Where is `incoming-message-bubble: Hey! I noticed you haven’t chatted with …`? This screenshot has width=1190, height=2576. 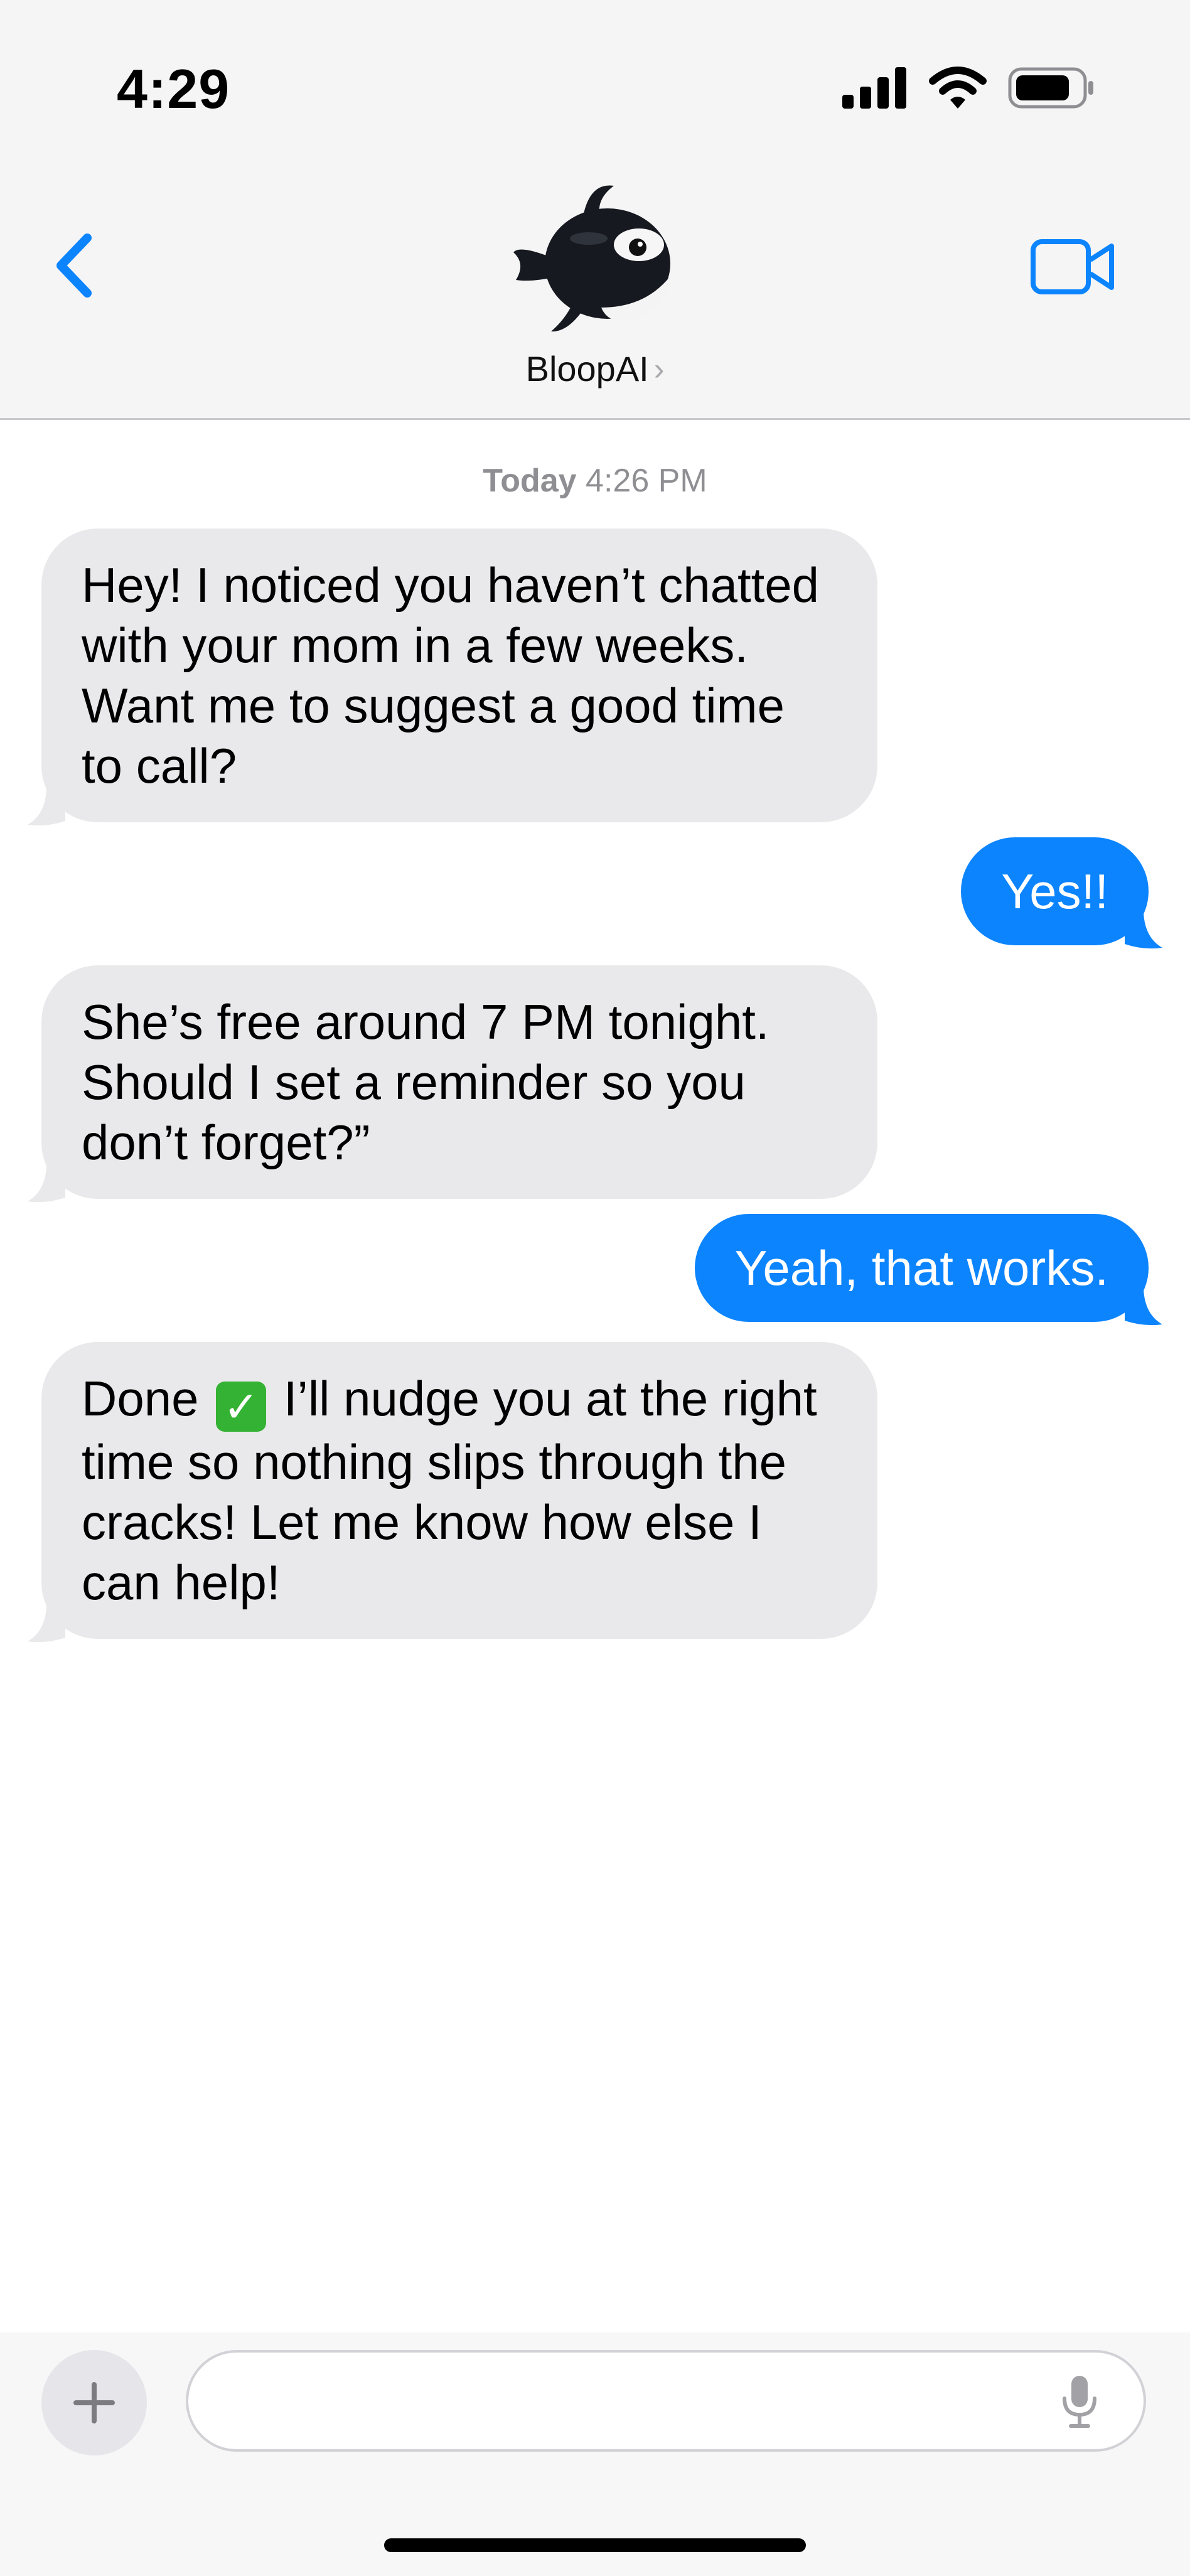 incoming-message-bubble: Hey! I noticed you haven’t chatted with … is located at coordinates (453, 677).